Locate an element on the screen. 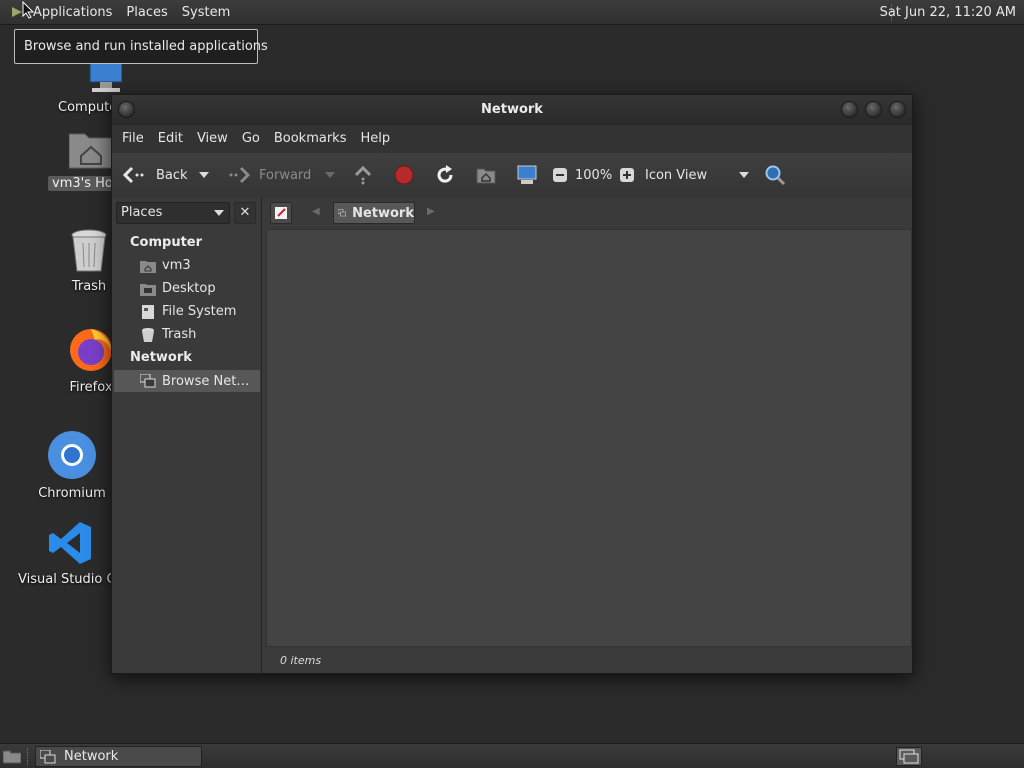 This screenshot has height=768, width=1024. edit-location-icon is located at coordinates (281, 213).